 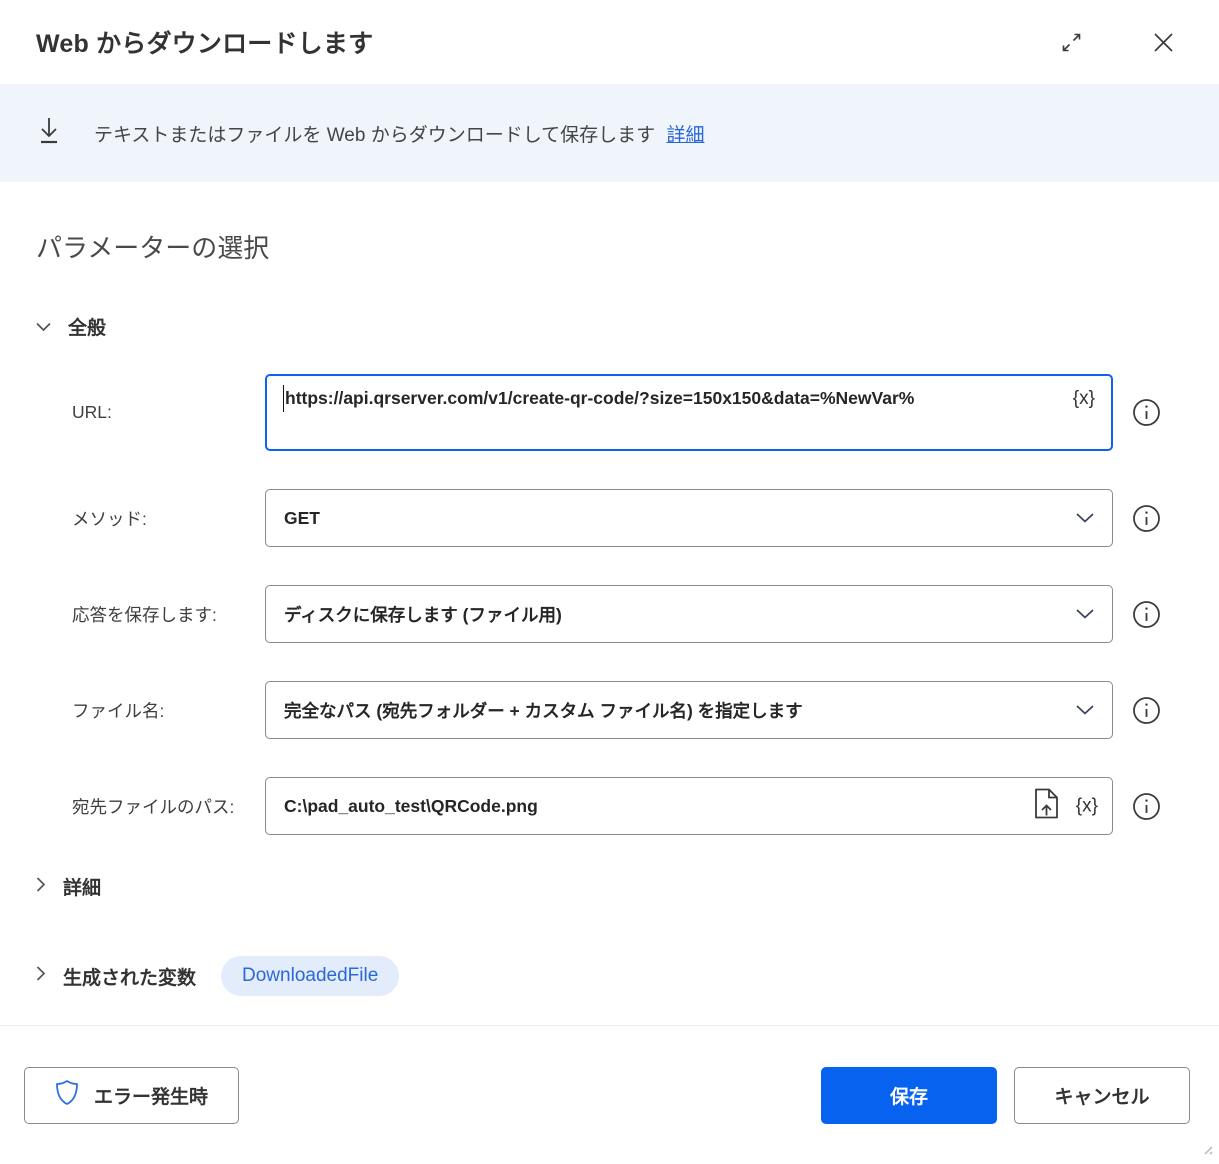 What do you see at coordinates (609, 886) in the screenshot?
I see `section-advanced-toggle: 詳細` at bounding box center [609, 886].